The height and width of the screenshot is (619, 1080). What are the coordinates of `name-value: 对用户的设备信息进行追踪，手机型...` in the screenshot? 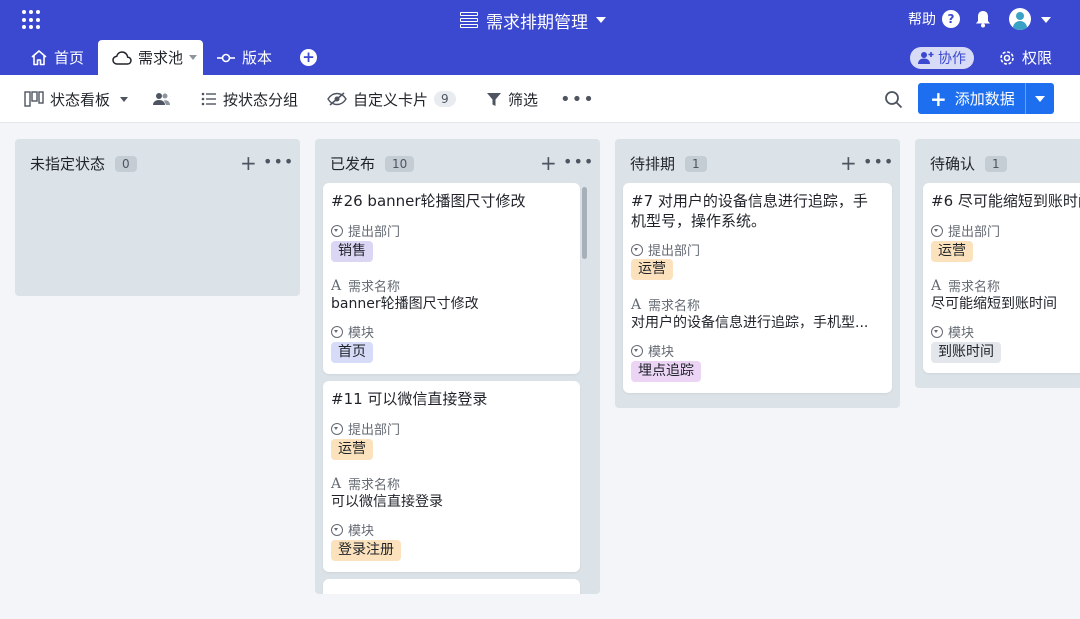 It's located at (750, 323).